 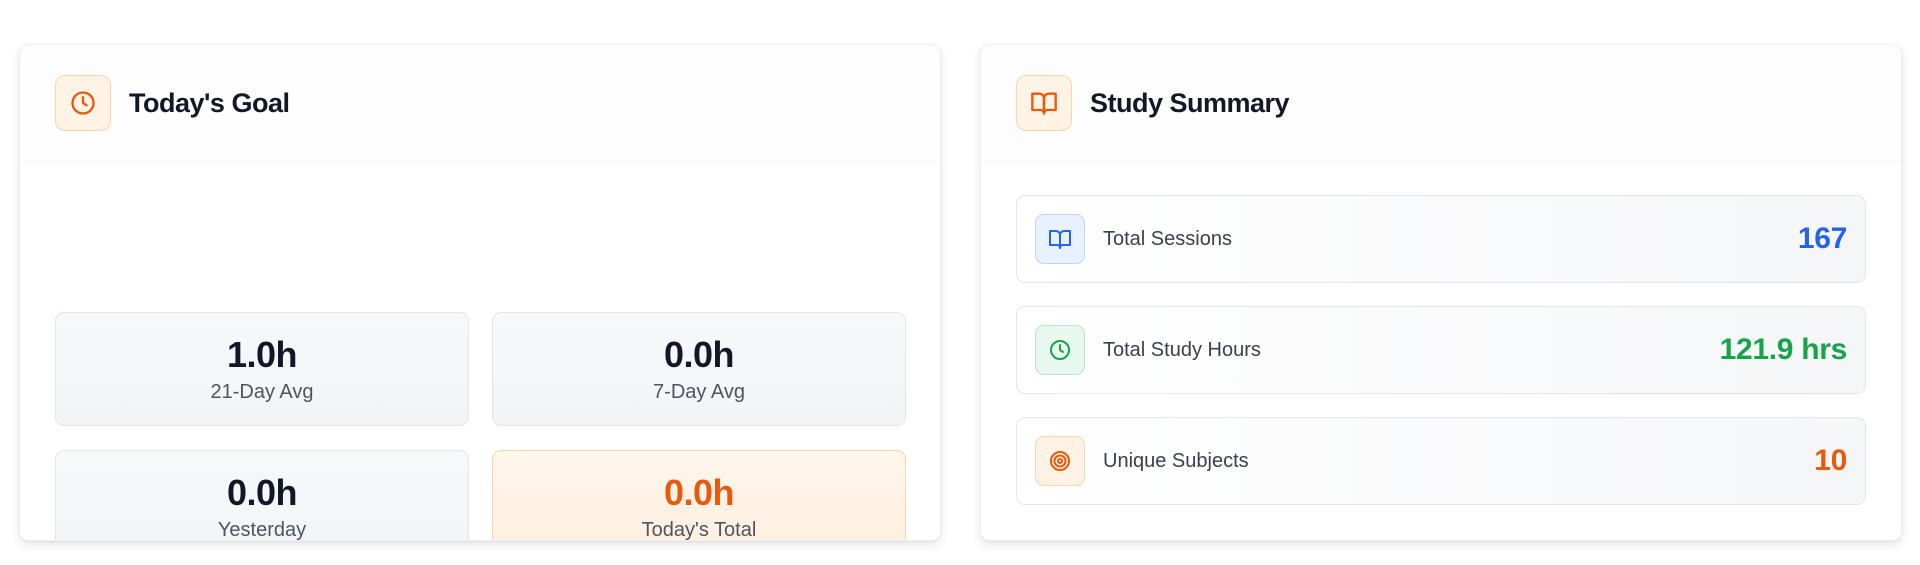 What do you see at coordinates (699, 391) in the screenshot?
I see `stat-label: 7-Day Avg` at bounding box center [699, 391].